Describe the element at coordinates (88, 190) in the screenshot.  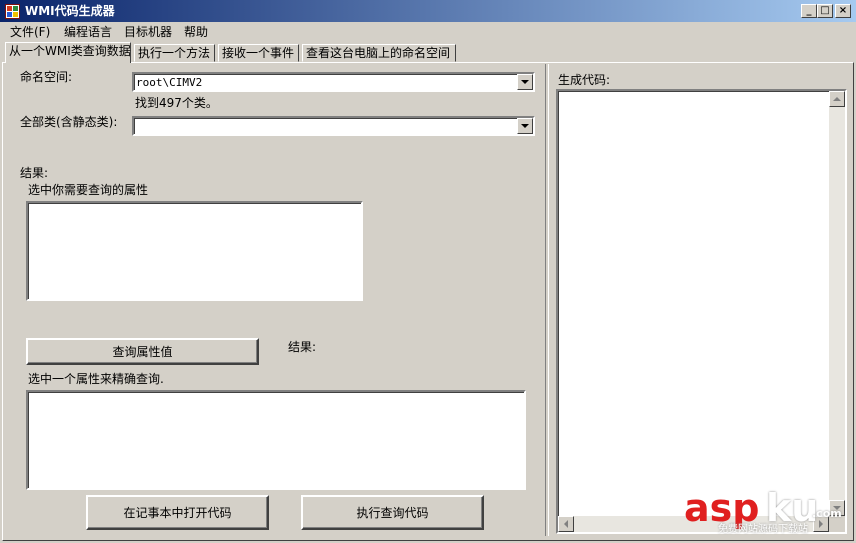
I see `properties-hint: 选中你需要查询的属性` at that location.